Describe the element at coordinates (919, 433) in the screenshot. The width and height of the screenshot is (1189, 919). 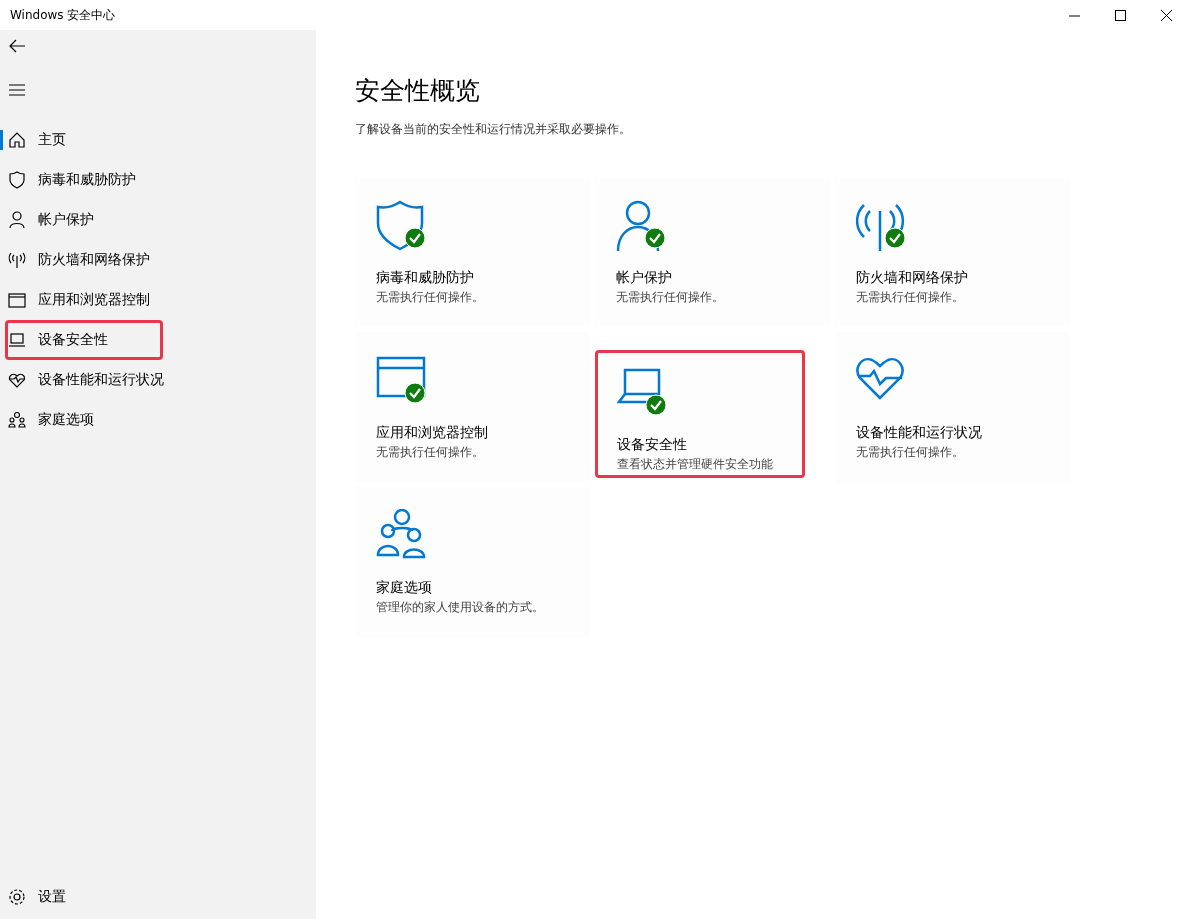
I see `card-title: 设备性能和运行状况` at that location.